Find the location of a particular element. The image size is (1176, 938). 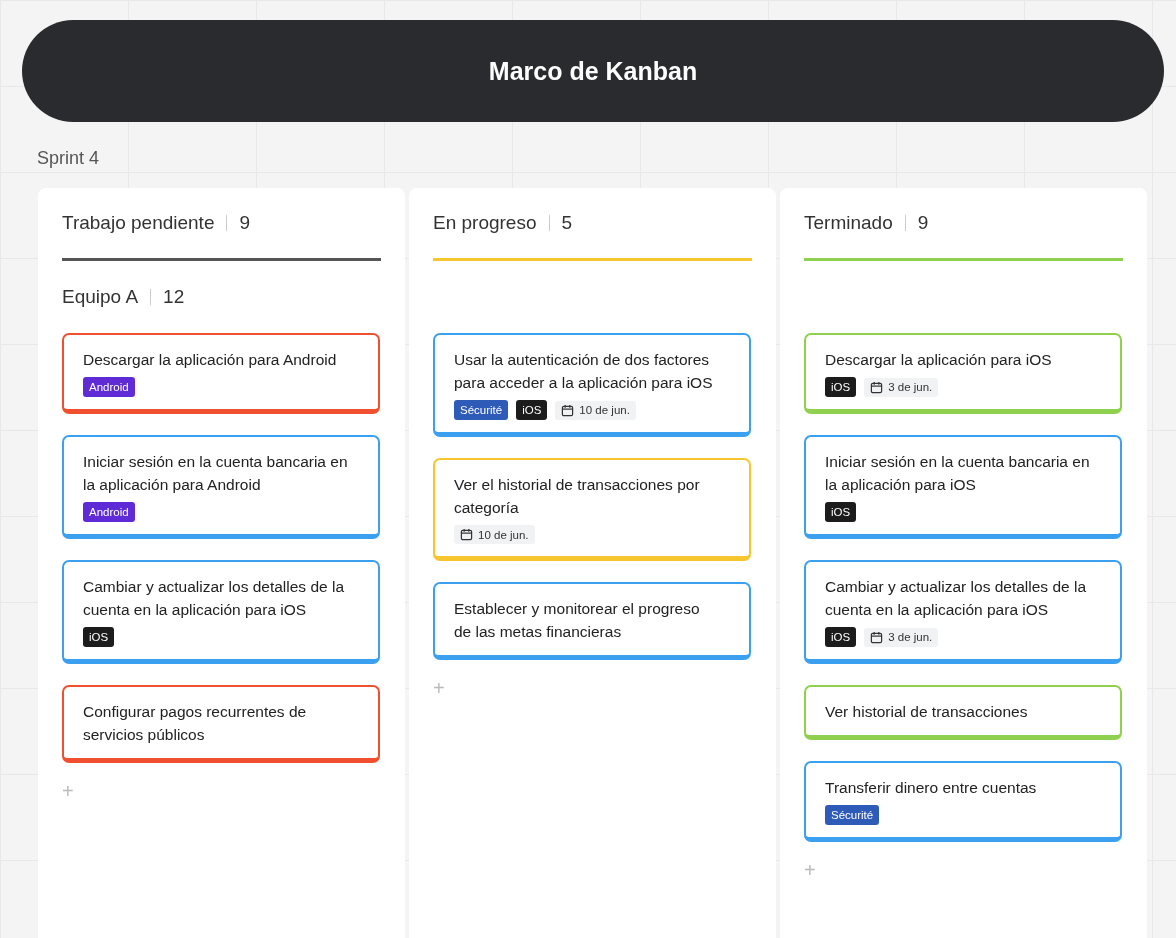

task-card: Cambiar y actualizar los detalles de la cuenta en la aplicación para iOS iOS 3 de jun. is located at coordinates (963, 612).